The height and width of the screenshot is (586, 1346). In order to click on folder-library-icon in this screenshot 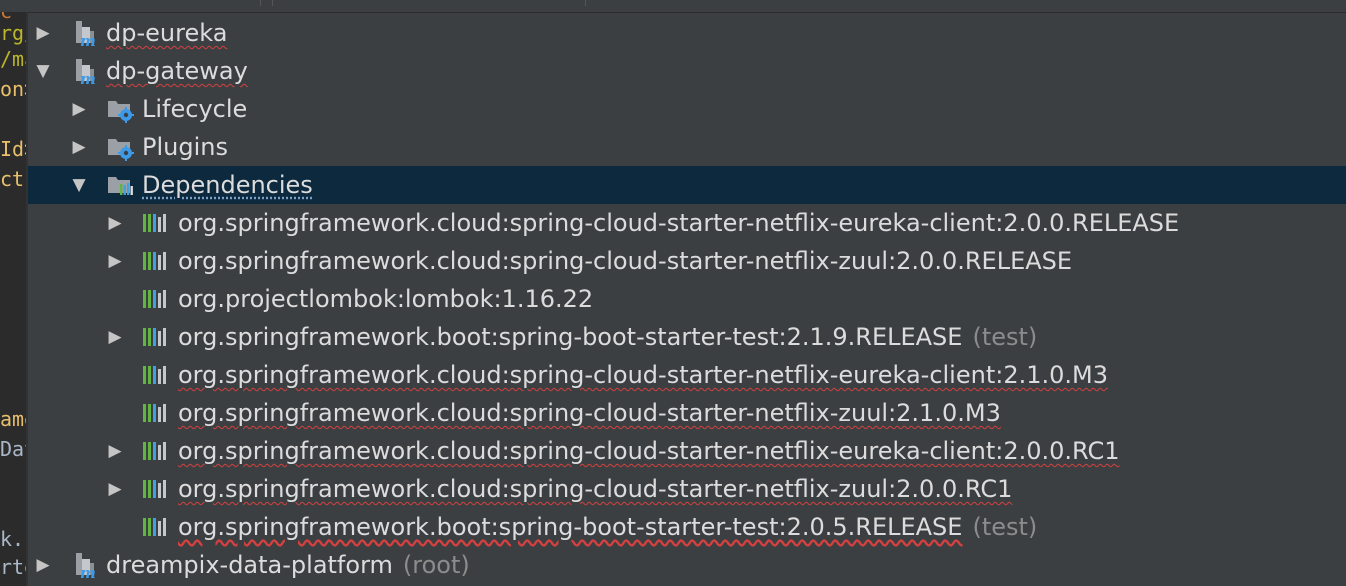, I will do `click(120, 185)`.